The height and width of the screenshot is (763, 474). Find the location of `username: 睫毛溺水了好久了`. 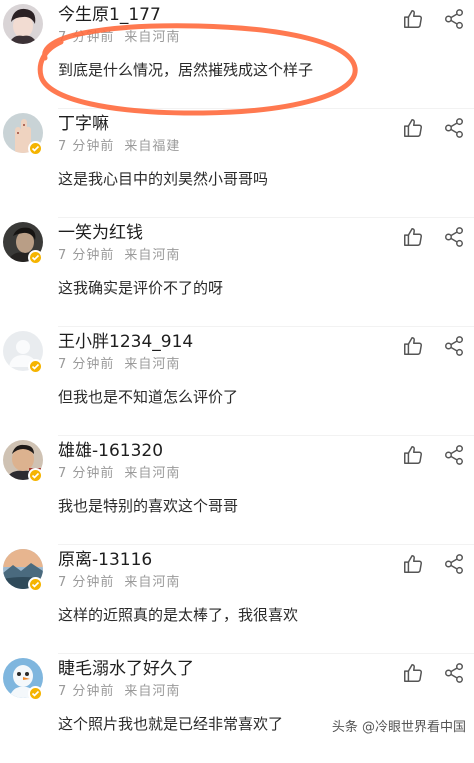

username: 睫毛溺水了好久了 is located at coordinates (126, 669).